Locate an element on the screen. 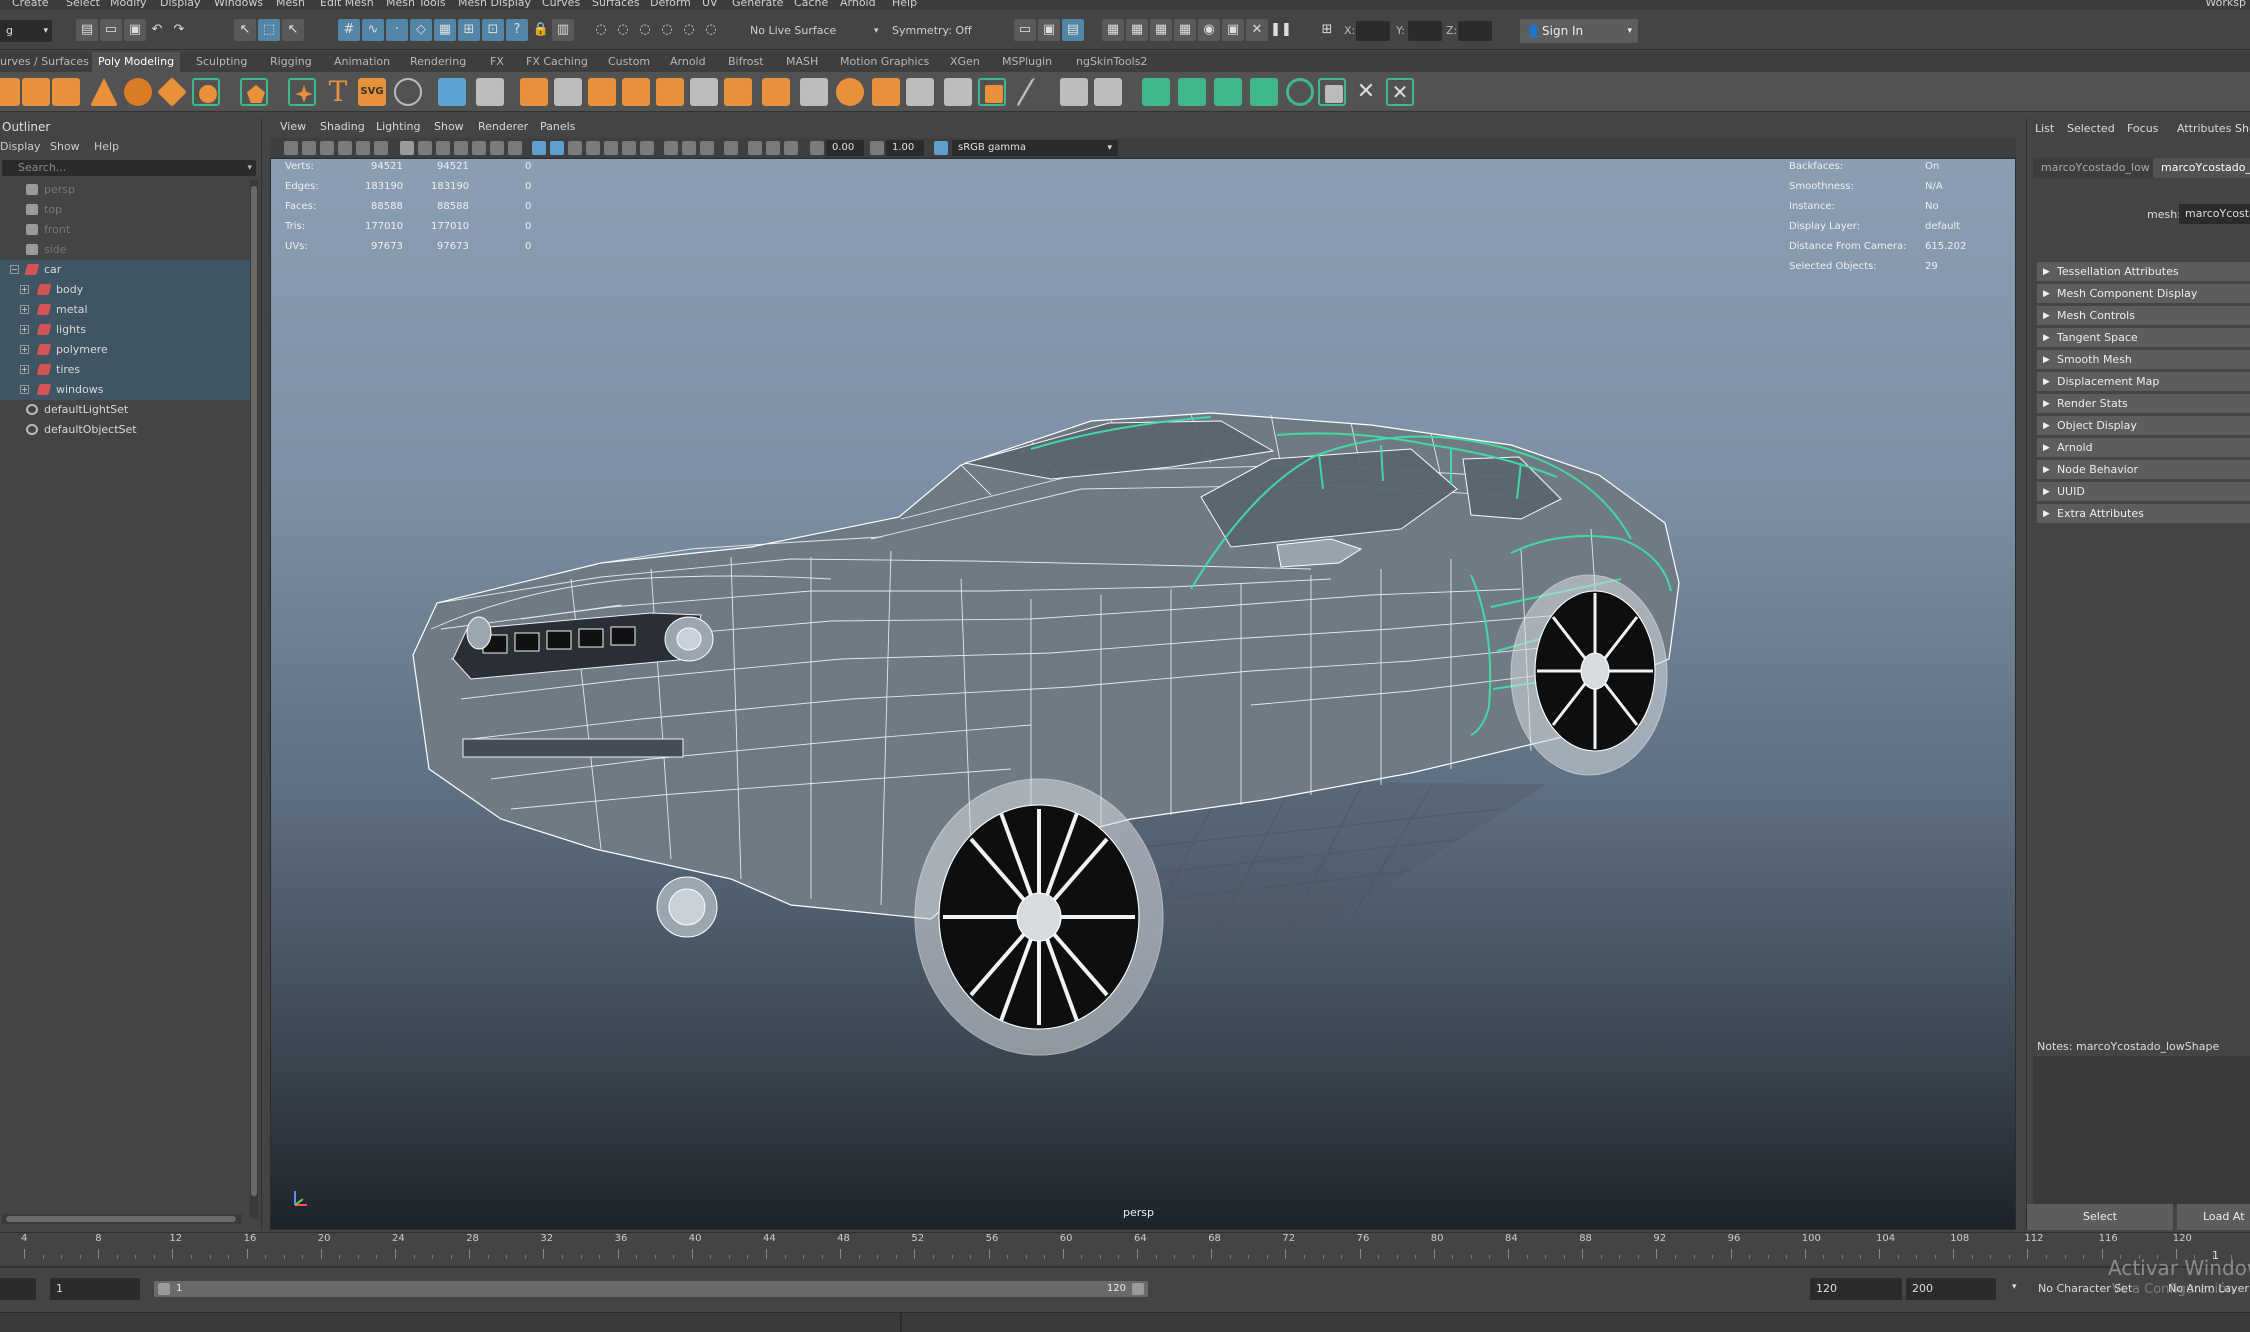  camera-select-icon is located at coordinates (291, 148).